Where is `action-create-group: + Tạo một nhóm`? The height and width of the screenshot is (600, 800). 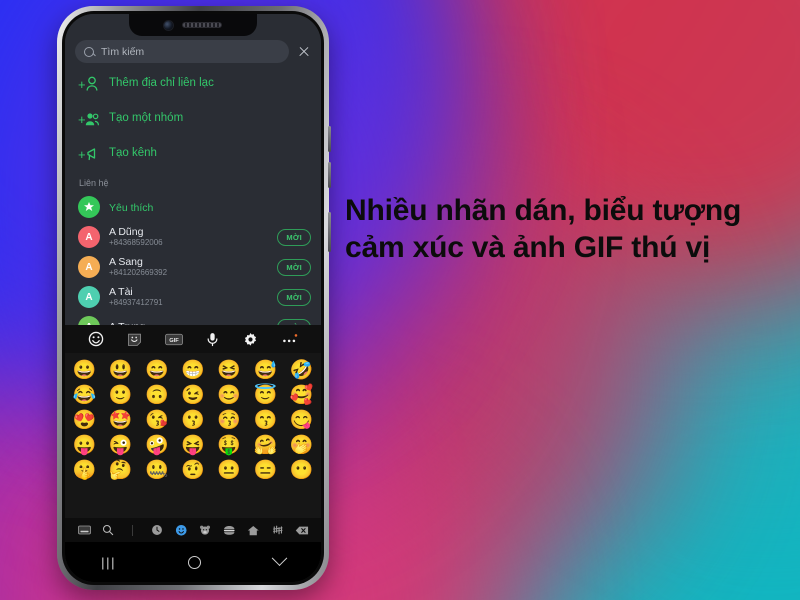 action-create-group: + Tạo một nhóm is located at coordinates (193, 118).